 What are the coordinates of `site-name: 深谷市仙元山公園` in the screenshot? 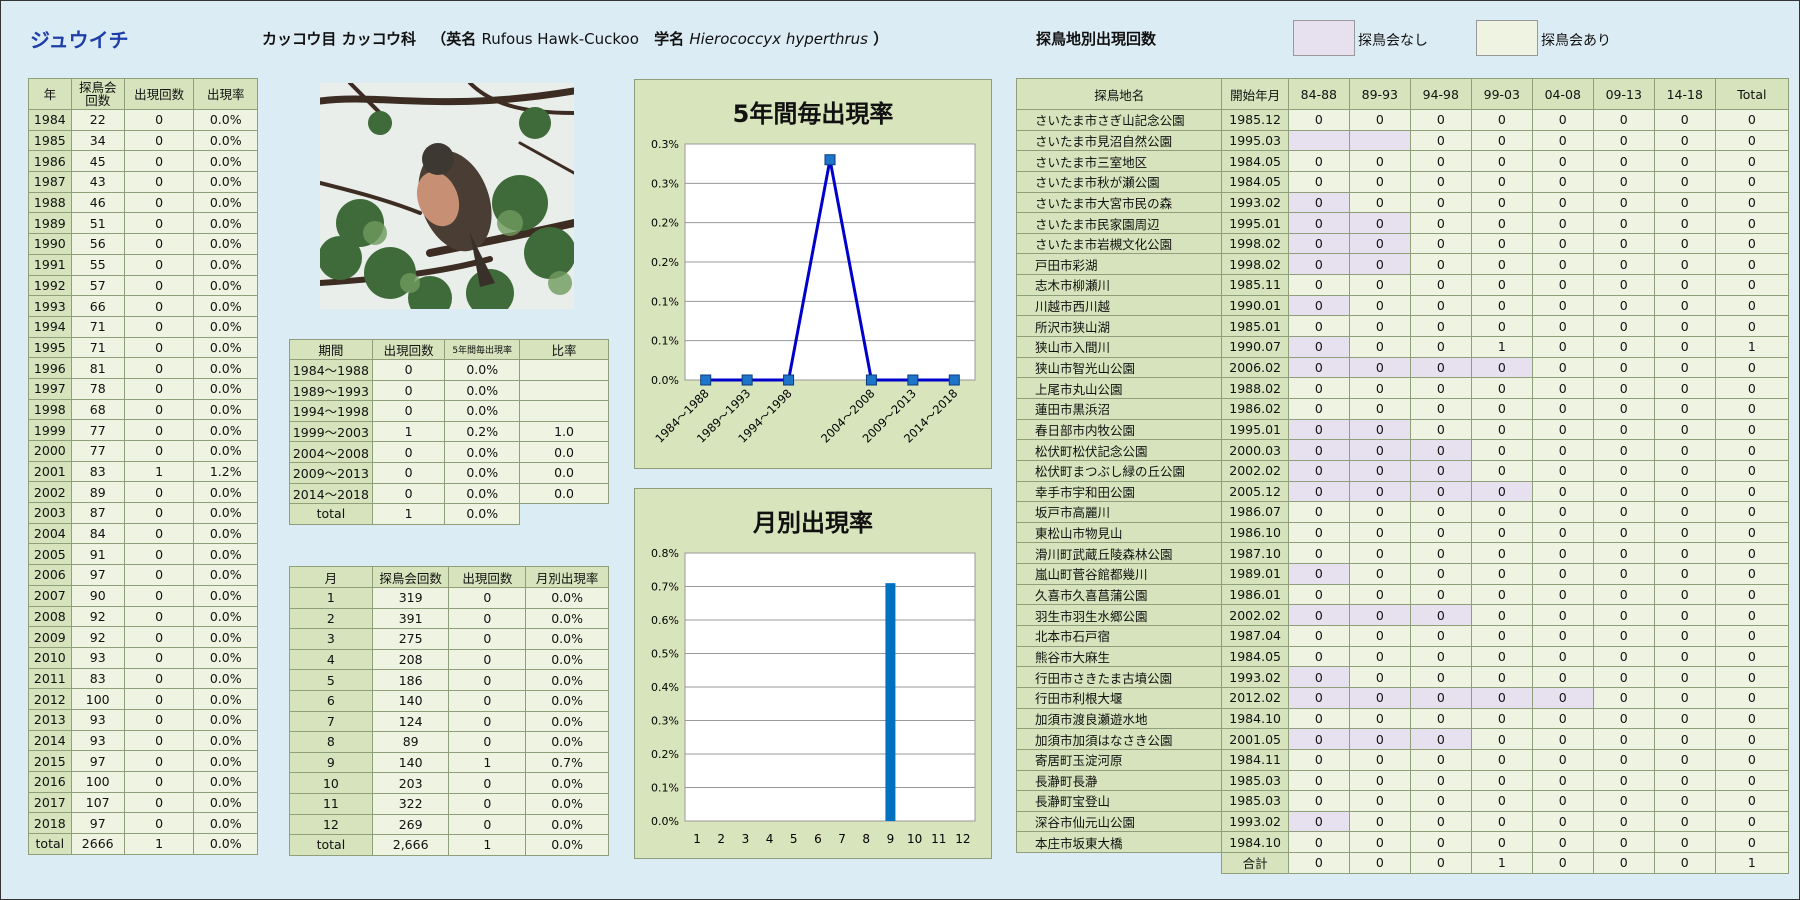 It's located at (1119, 821).